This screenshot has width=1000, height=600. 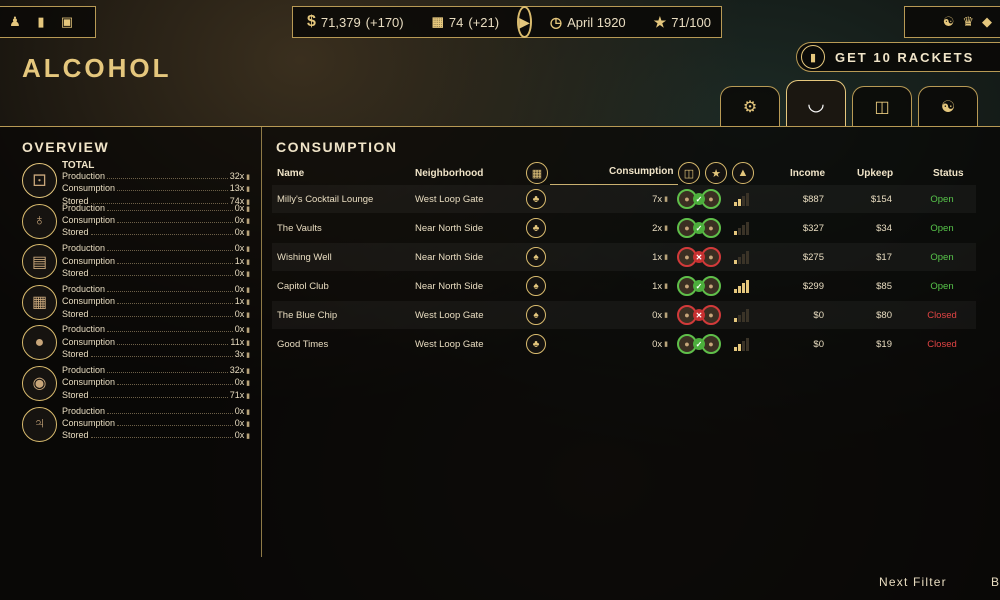 I want to click on handshake-icon: ☯, so click(x=949, y=22).